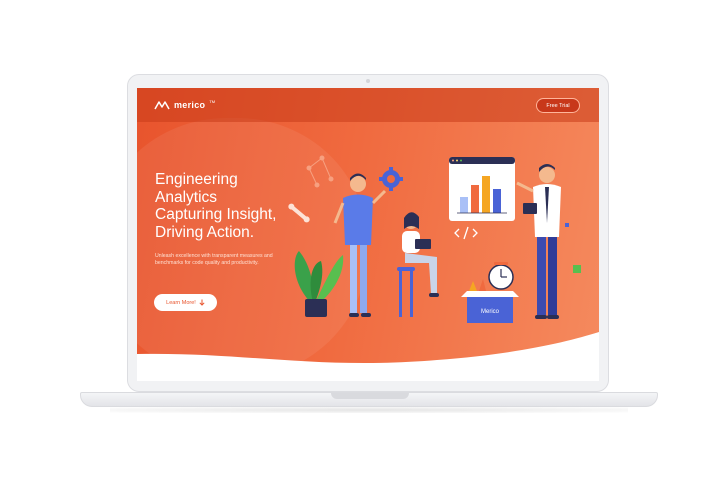 This screenshot has width=728, height=492. Describe the element at coordinates (162, 105) in the screenshot. I see `mountain-logo-icon` at that location.